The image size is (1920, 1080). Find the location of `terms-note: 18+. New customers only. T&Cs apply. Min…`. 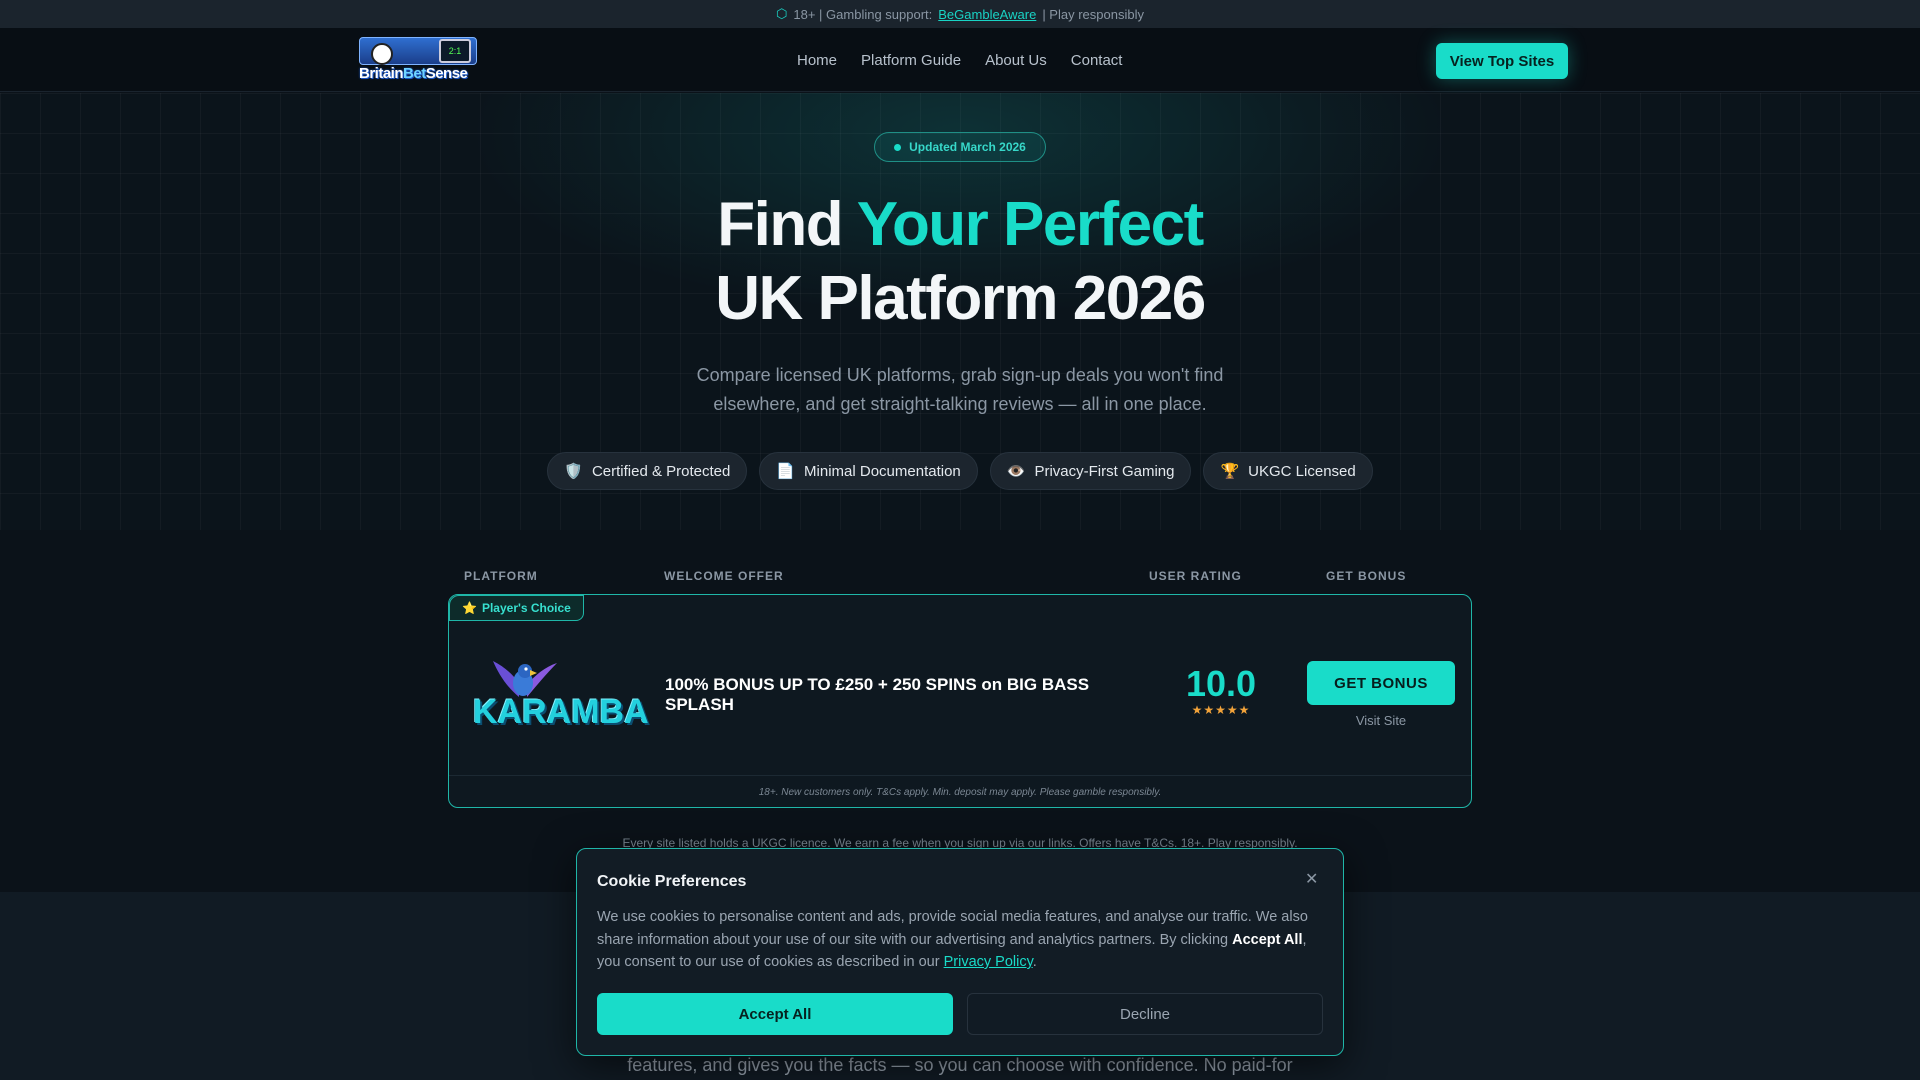

terms-note: 18+. New customers only. T&Cs apply. Min… is located at coordinates (960, 791).